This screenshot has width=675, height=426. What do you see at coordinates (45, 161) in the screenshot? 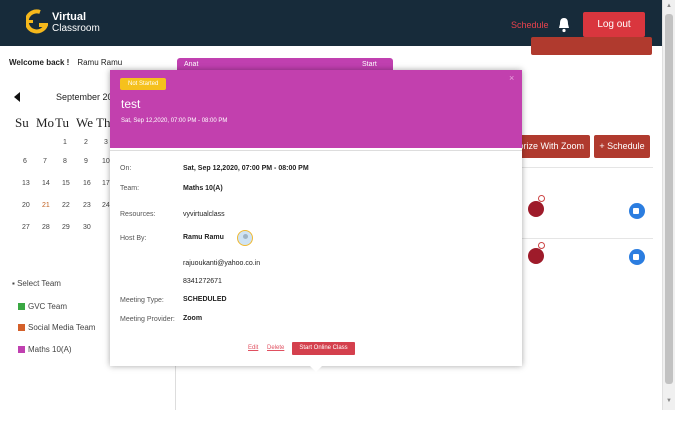
I see `calendar-day: 7` at bounding box center [45, 161].